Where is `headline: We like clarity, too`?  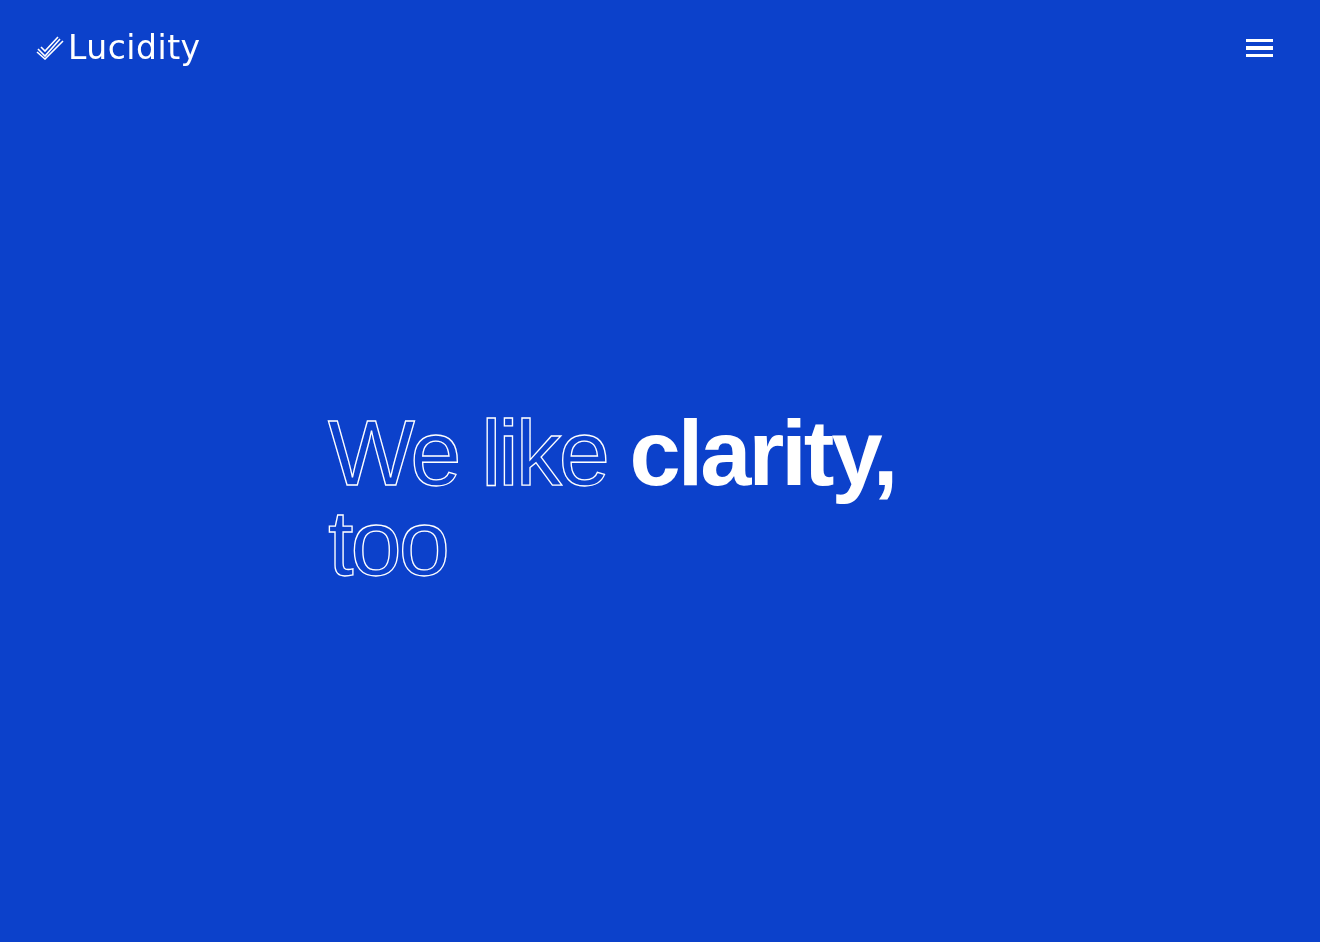
headline: We like clarity, too is located at coordinates (612, 498).